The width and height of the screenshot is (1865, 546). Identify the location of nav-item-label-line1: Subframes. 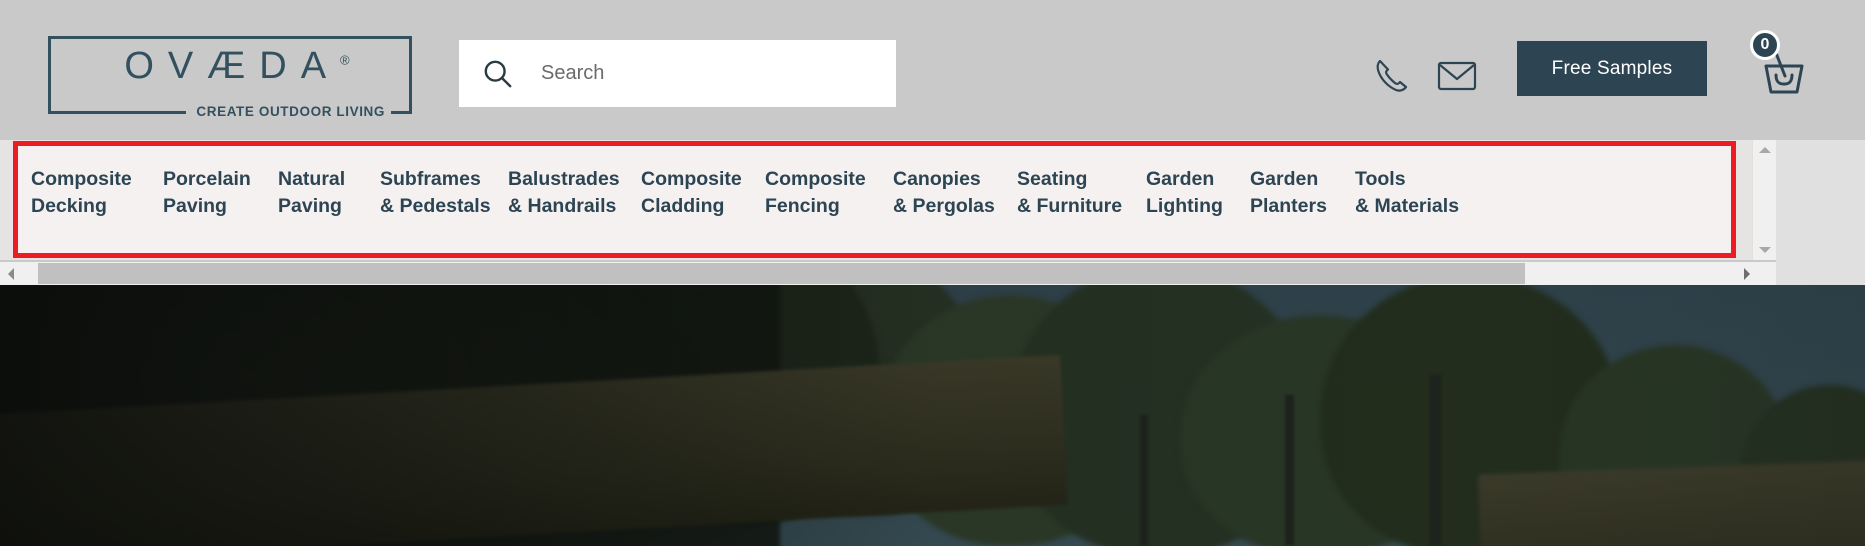
(430, 179).